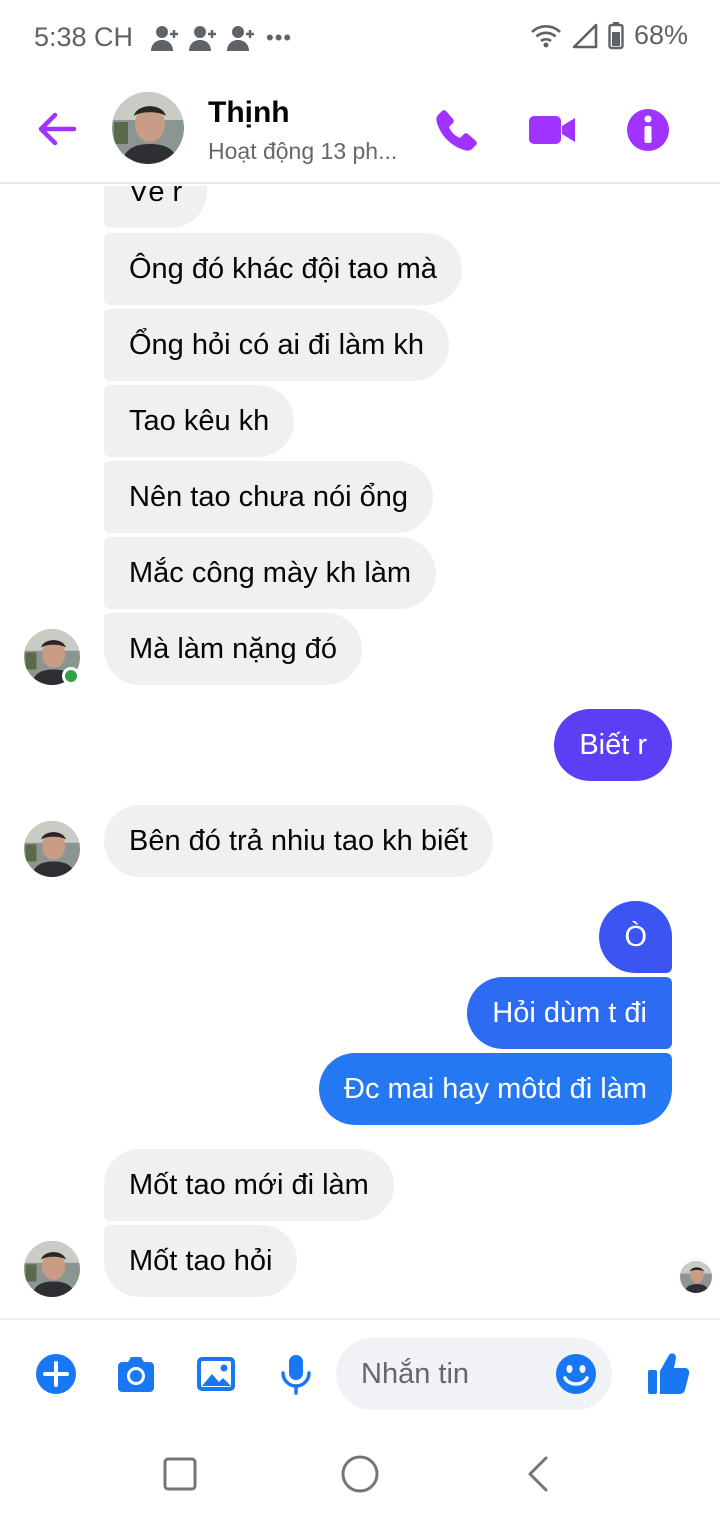  Describe the element at coordinates (270, 573) in the screenshot. I see `incoming-message: Mắc công mày kh làm` at that location.